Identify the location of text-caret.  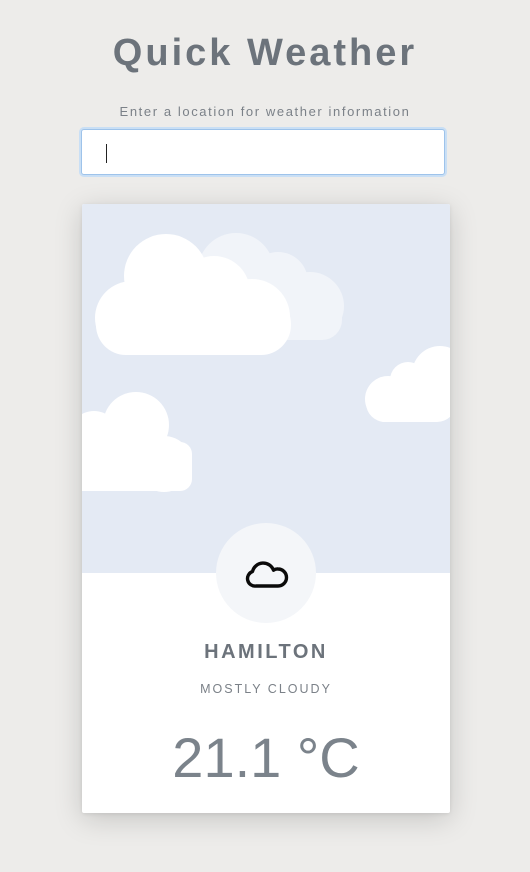
(106, 153).